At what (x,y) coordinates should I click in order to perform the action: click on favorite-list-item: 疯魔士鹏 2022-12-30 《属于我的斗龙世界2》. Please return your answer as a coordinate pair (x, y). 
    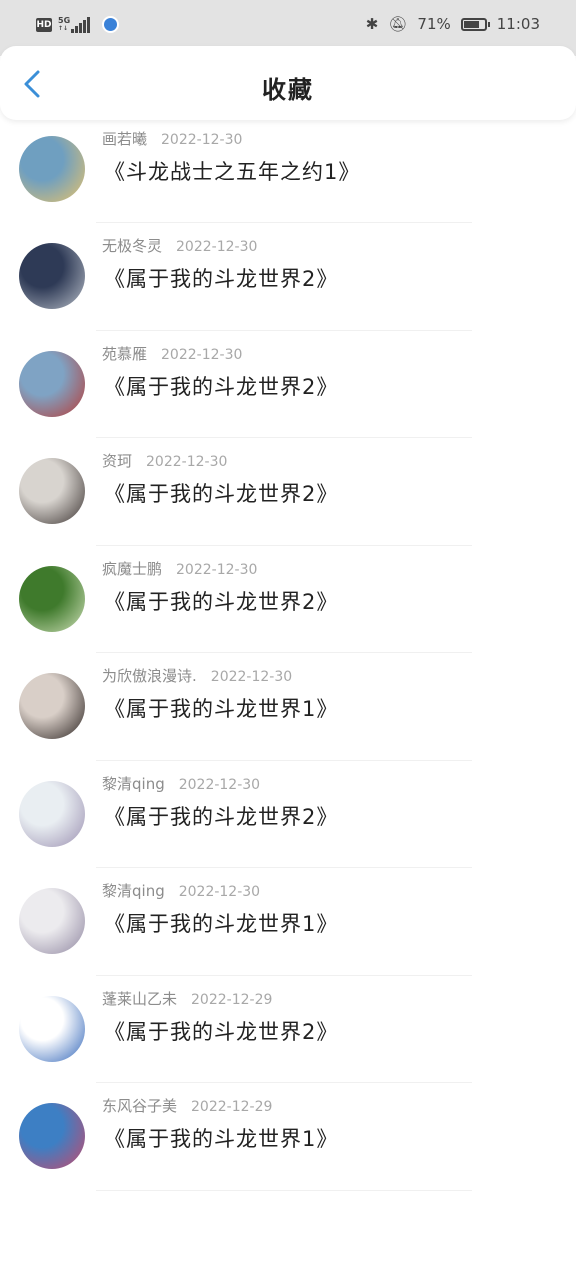
    Looking at the image, I should click on (288, 599).